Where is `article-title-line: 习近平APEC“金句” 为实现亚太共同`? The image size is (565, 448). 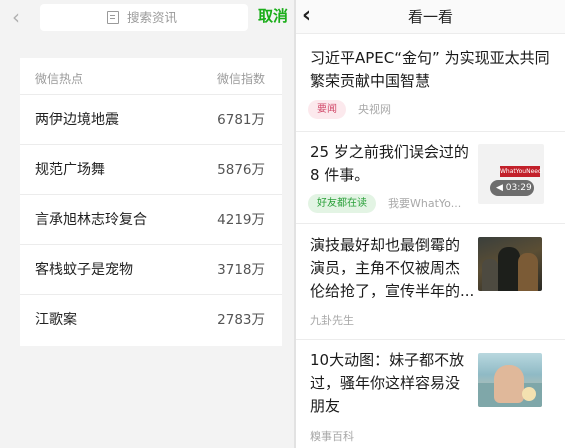 article-title-line: 习近平APEC“金句” 为实现亚太共同 is located at coordinates (430, 58).